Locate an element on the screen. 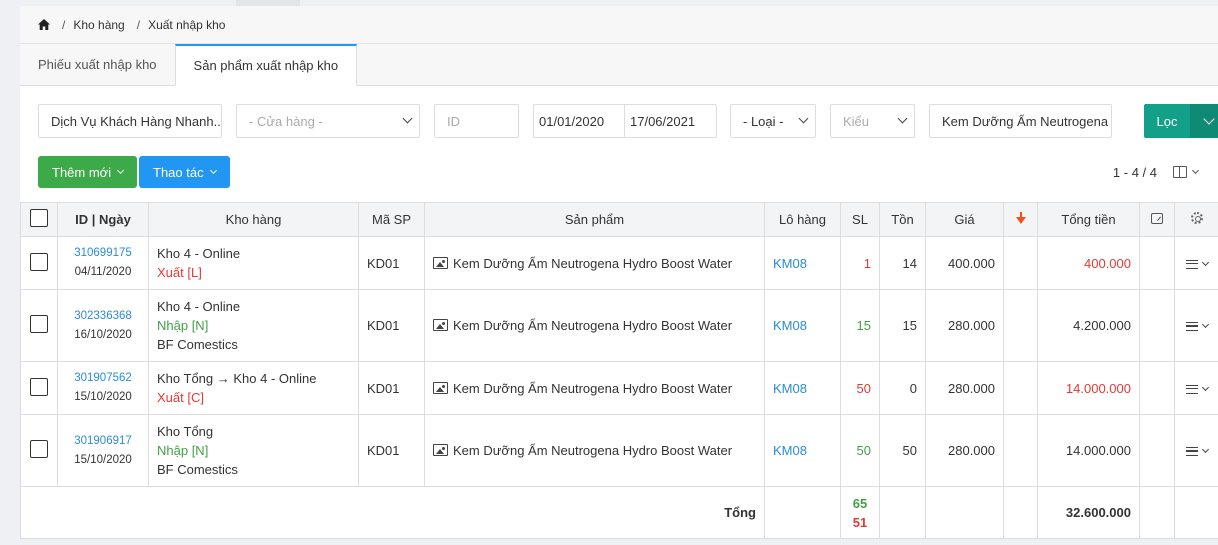  filter-options-button is located at coordinates (1204, 121).